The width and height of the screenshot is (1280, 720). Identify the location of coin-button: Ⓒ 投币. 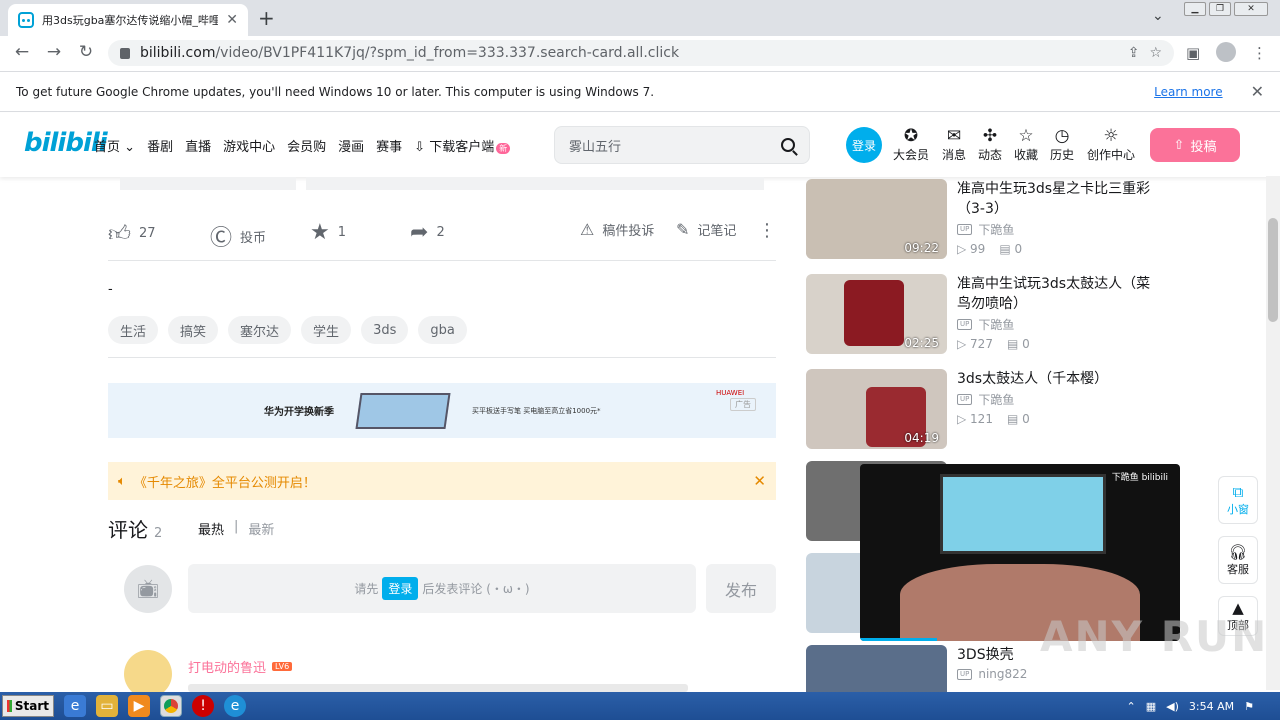
(238, 236).